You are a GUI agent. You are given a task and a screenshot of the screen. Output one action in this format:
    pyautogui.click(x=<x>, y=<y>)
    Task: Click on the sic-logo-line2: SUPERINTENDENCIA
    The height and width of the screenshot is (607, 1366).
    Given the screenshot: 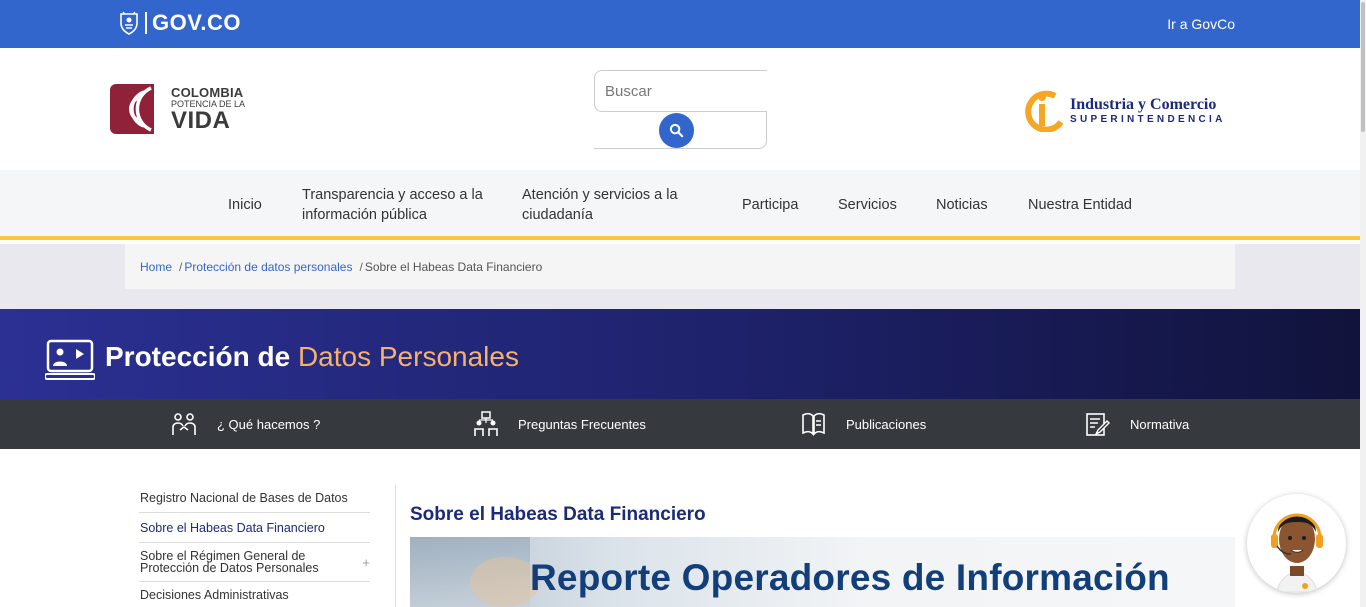 What is the action you would take?
    pyautogui.click(x=1148, y=119)
    